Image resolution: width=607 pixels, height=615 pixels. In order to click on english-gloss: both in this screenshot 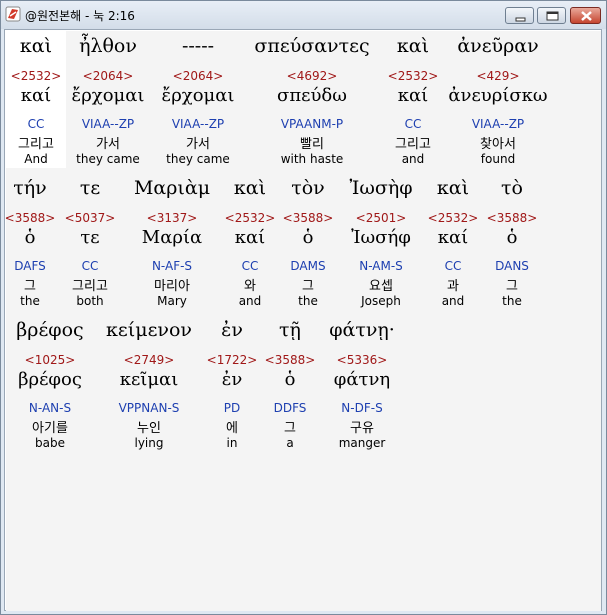, I will do `click(90, 301)`.